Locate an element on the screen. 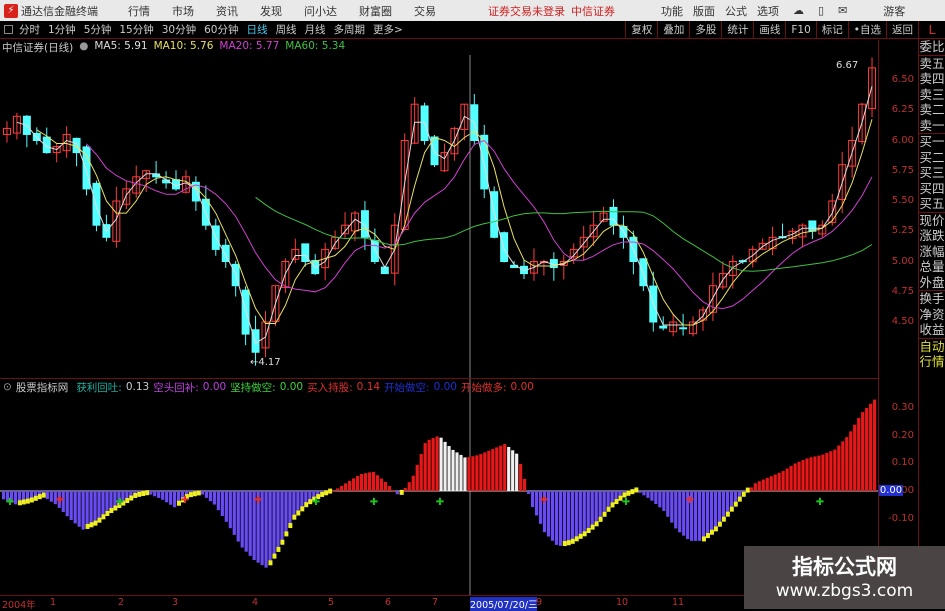 This screenshot has height=611, width=945. side-item: 买二 is located at coordinates (932, 158).